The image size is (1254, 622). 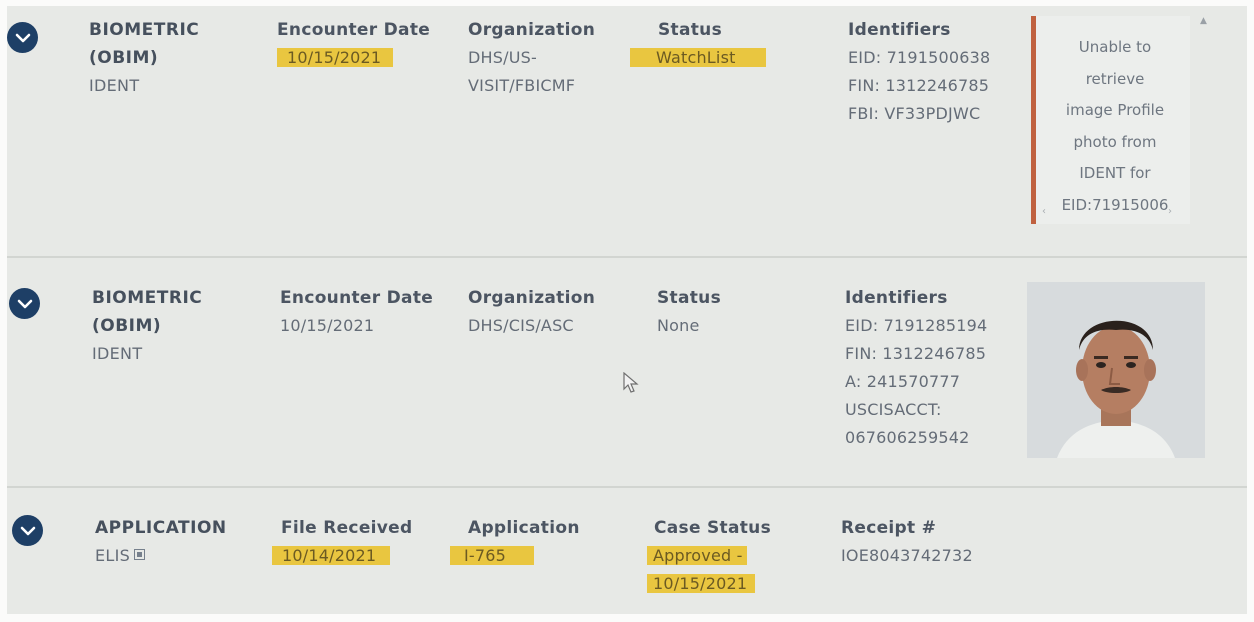 What do you see at coordinates (521, 325) in the screenshot?
I see `organization-value: DHS/CIS/ASC` at bounding box center [521, 325].